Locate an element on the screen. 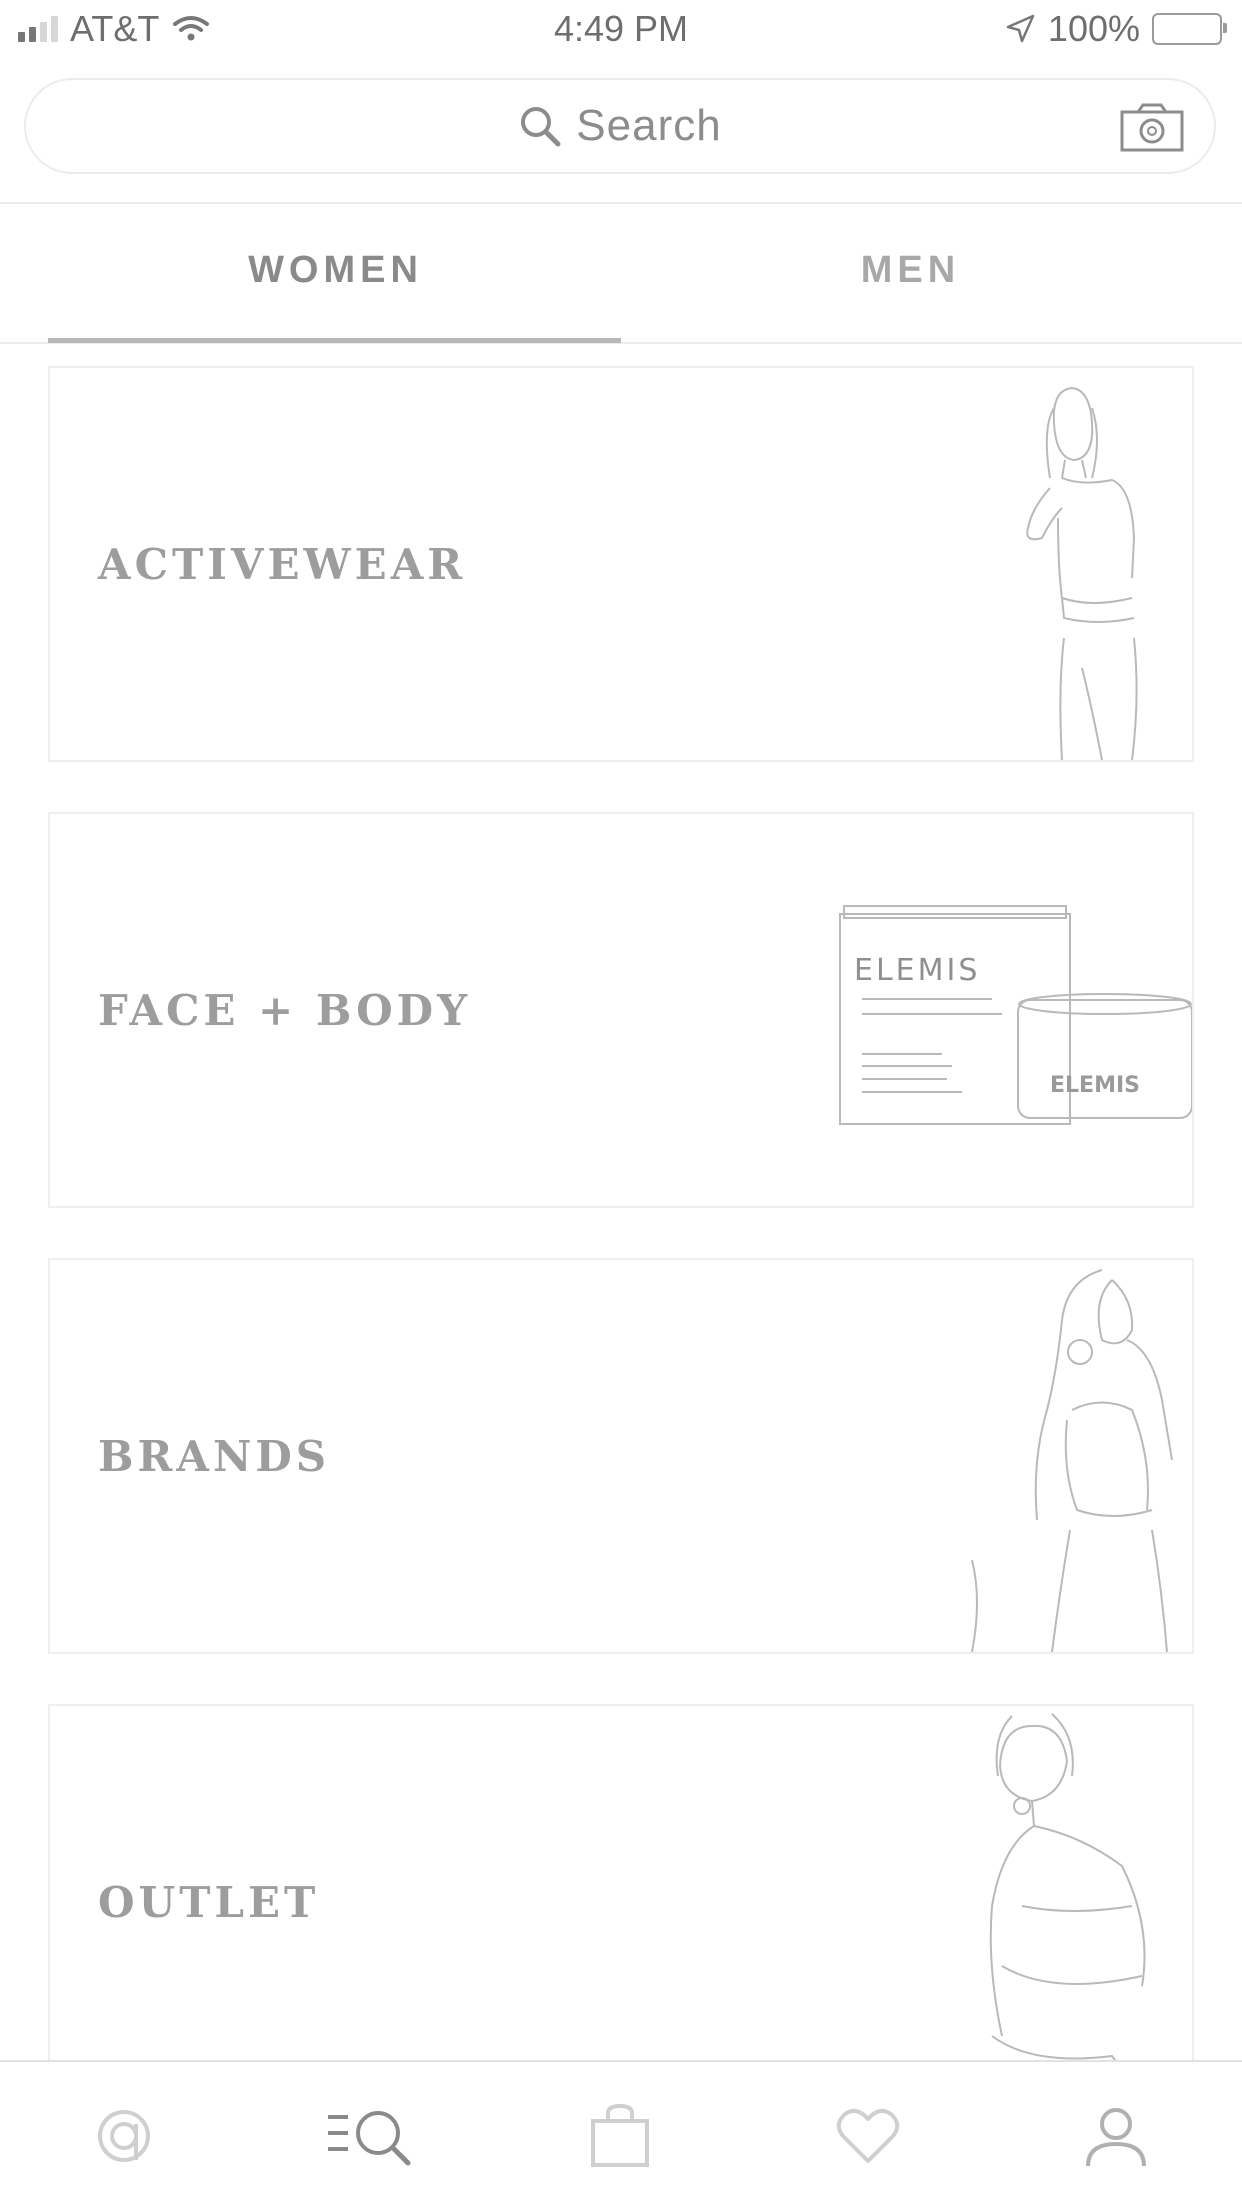 The height and width of the screenshot is (2210, 1242). elemis-skincare-product-image: ELEMIS ELEMIS is located at coordinates (1015, 1015).